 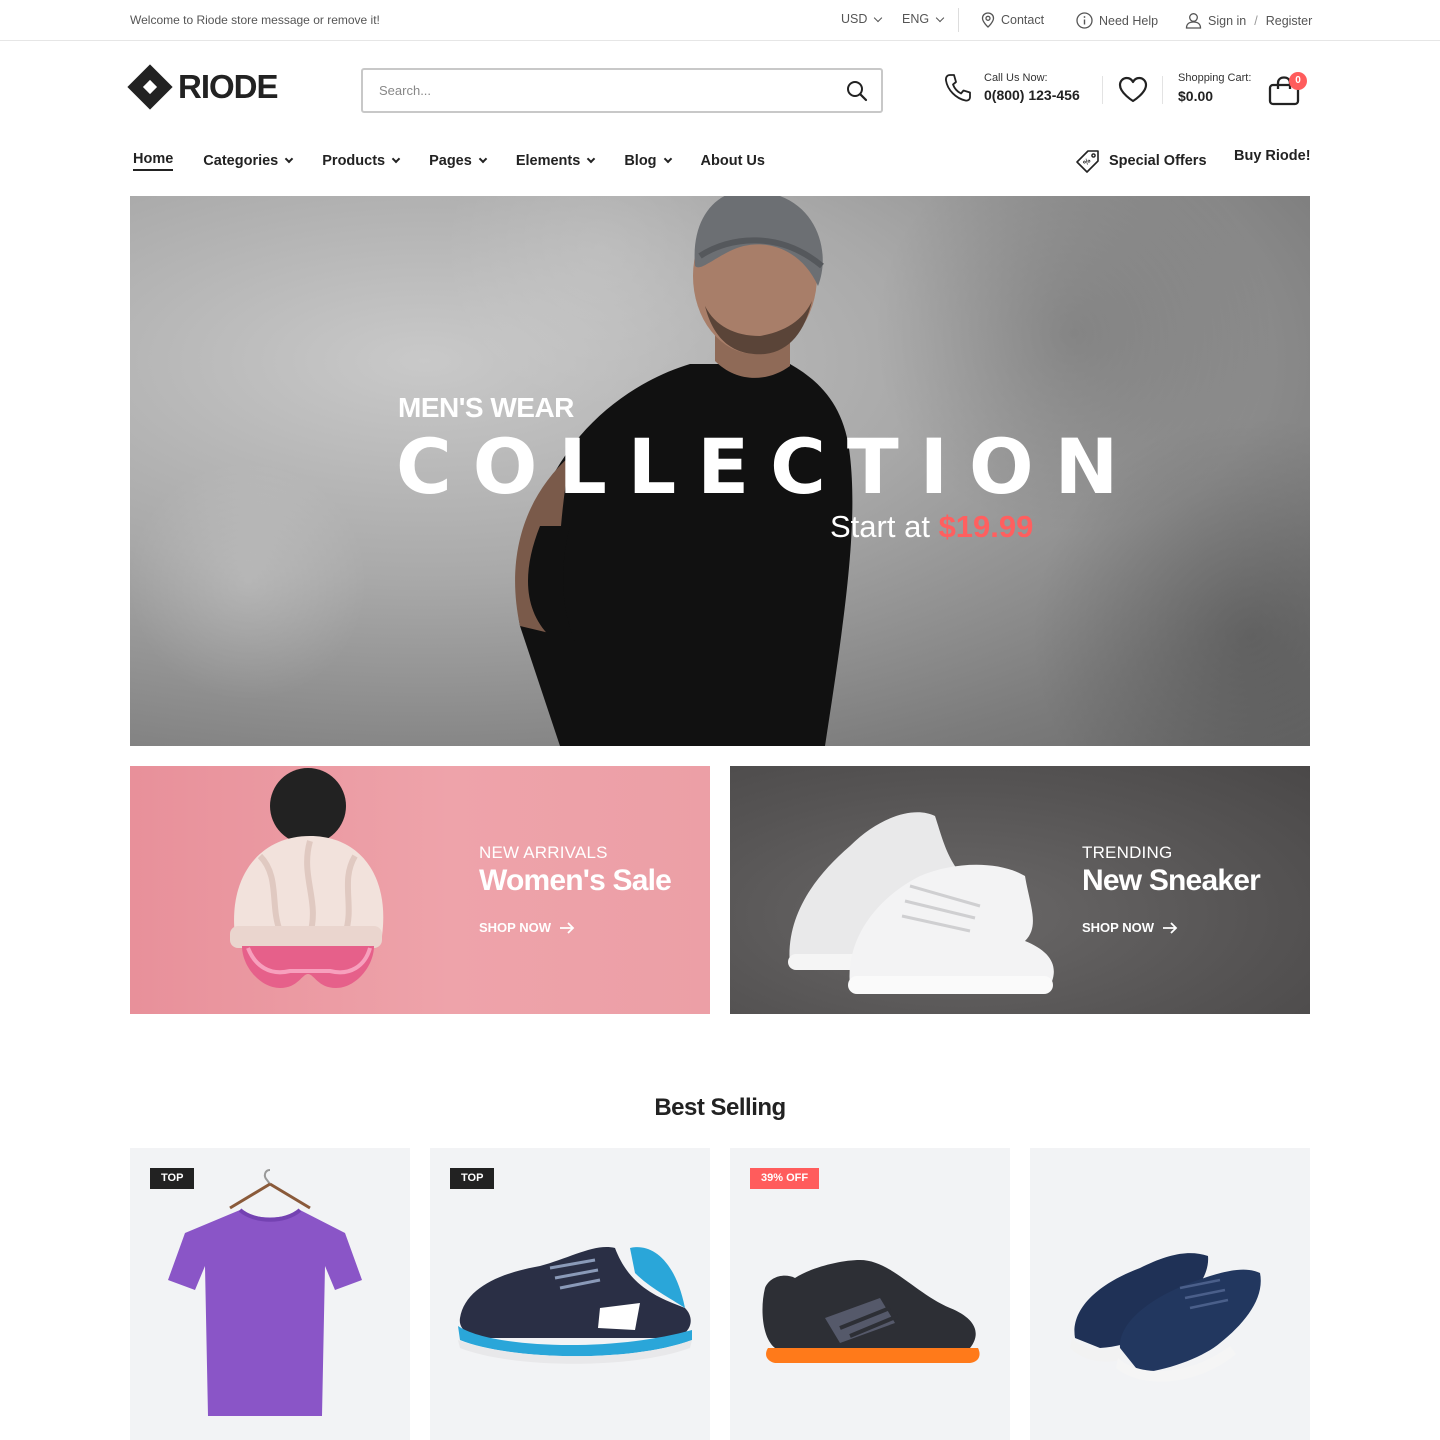 I want to click on account-links: Sign in / Register, so click(x=1248, y=20).